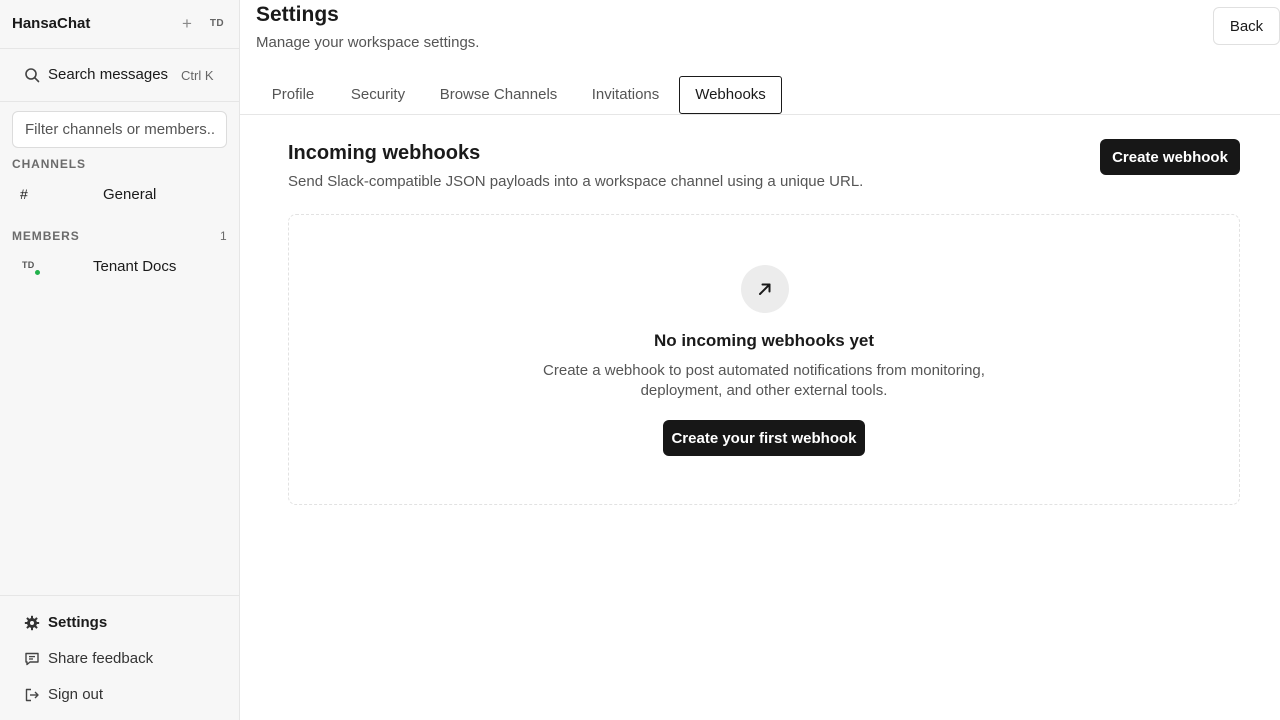 This screenshot has width=1280, height=720. I want to click on sign-out-label: Sign out, so click(76, 694).